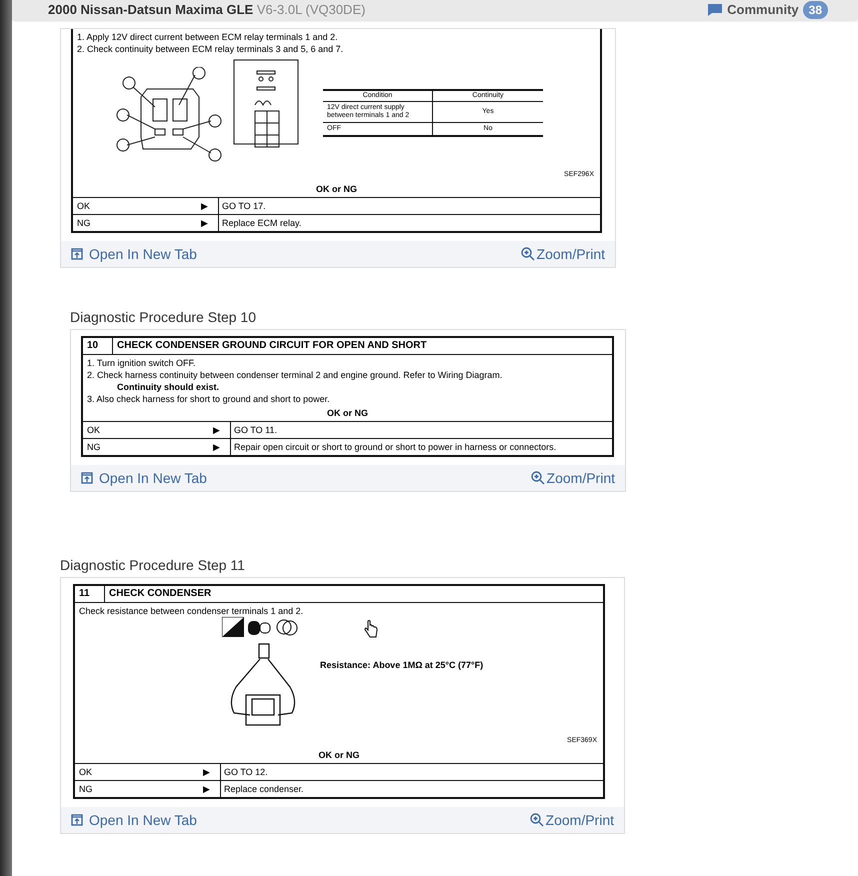  What do you see at coordinates (295, 375) in the screenshot?
I see `instruction-line: 2. Check harness continuity between condenser terminal 2 and engine ground. Refer to Wiring Diagram.` at bounding box center [295, 375].